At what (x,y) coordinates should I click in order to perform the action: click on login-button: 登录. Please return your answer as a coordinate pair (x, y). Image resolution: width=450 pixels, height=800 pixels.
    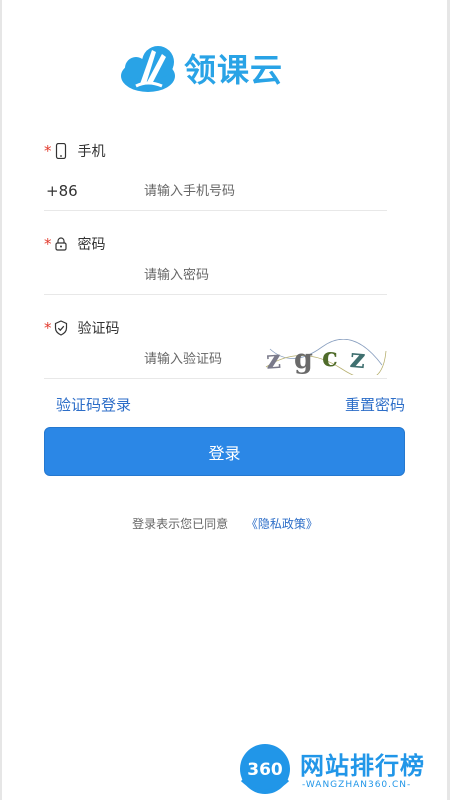
    Looking at the image, I should click on (224, 451).